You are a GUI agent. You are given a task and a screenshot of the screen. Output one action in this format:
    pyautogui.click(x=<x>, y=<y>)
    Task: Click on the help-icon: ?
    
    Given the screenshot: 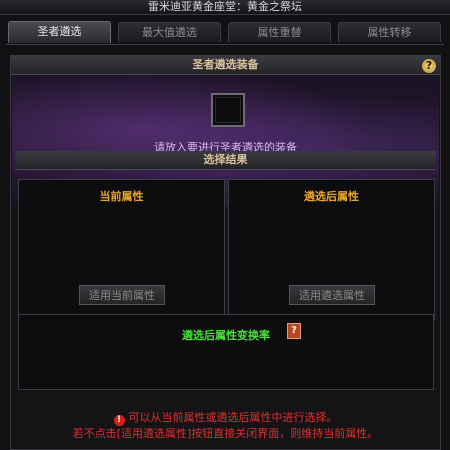 What is the action you would take?
    pyautogui.click(x=429, y=66)
    